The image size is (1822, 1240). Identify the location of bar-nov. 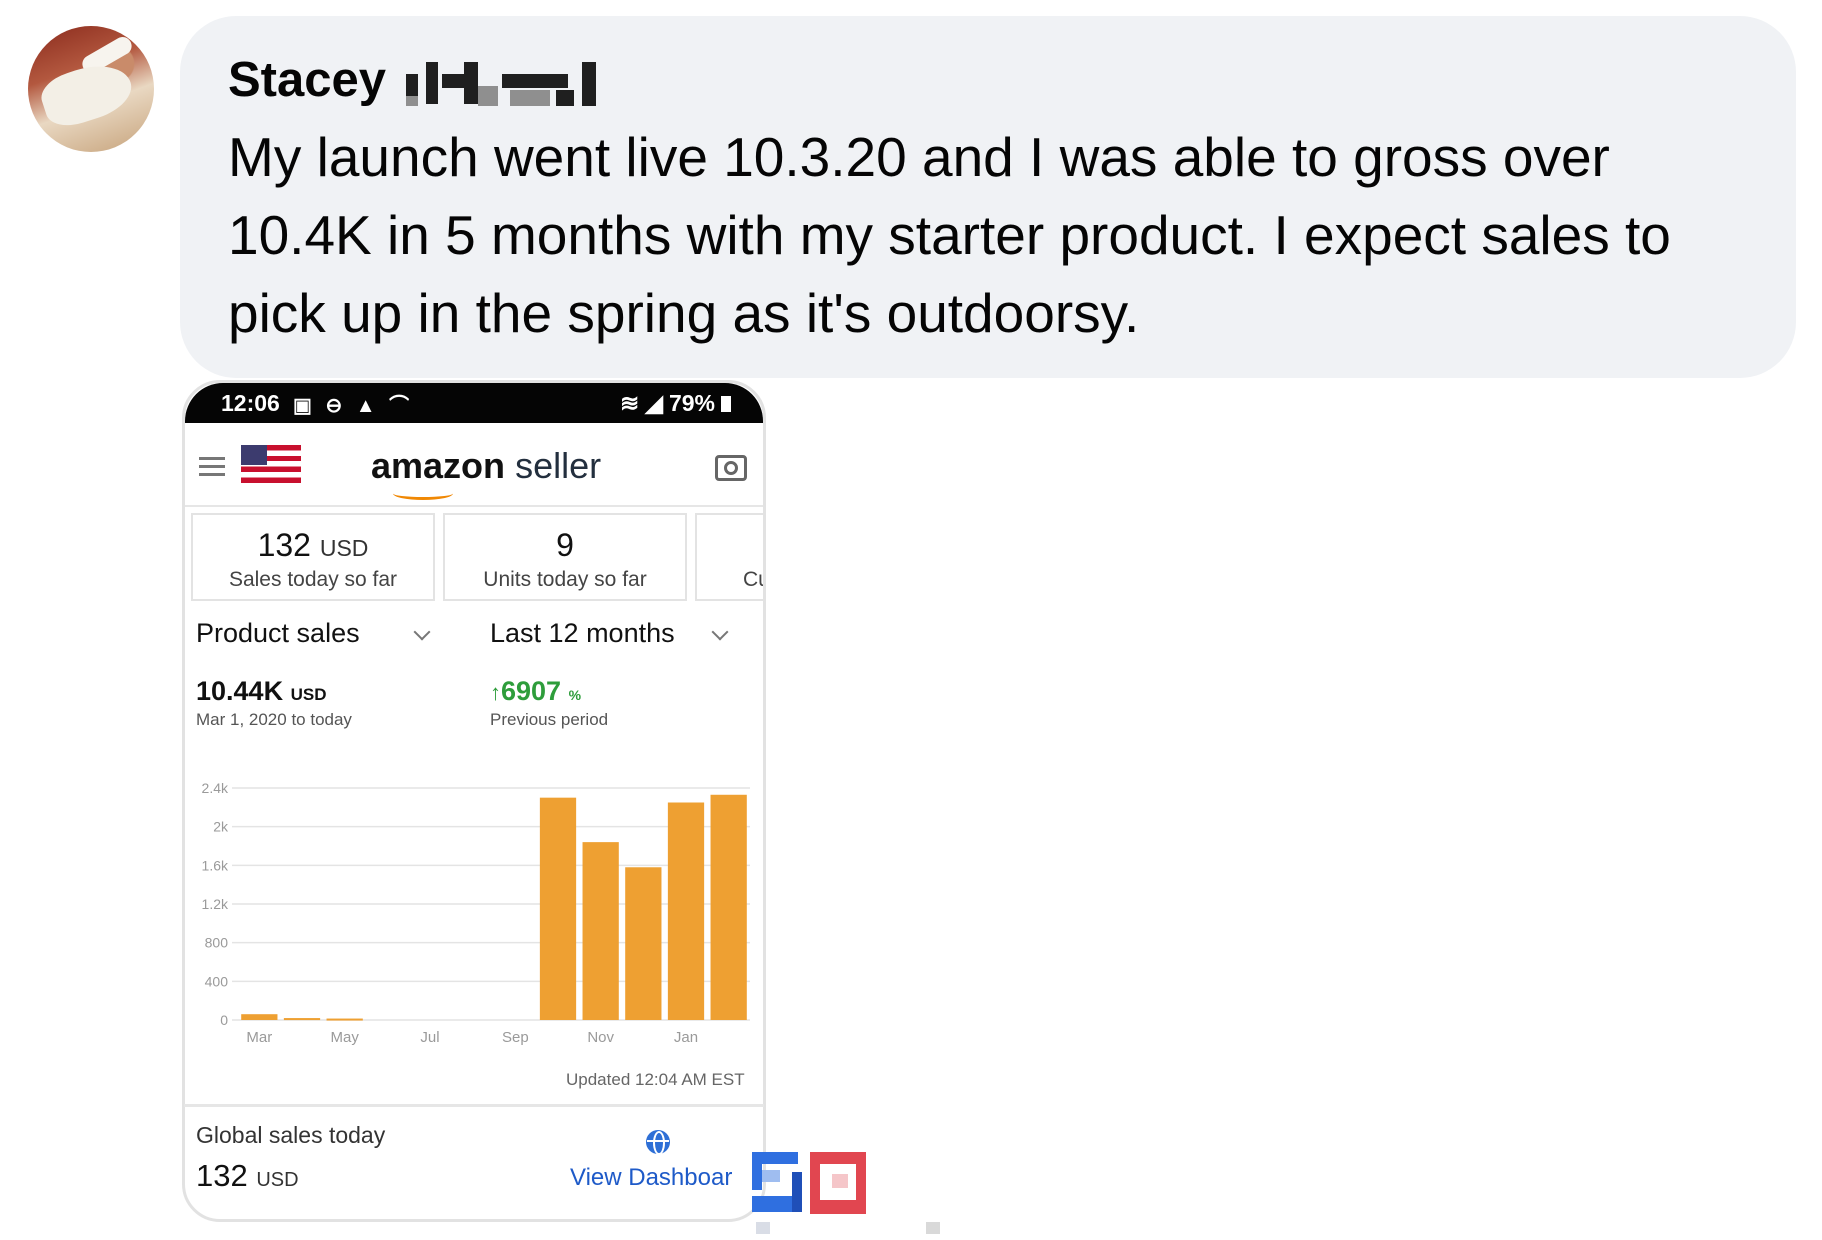
(600, 931).